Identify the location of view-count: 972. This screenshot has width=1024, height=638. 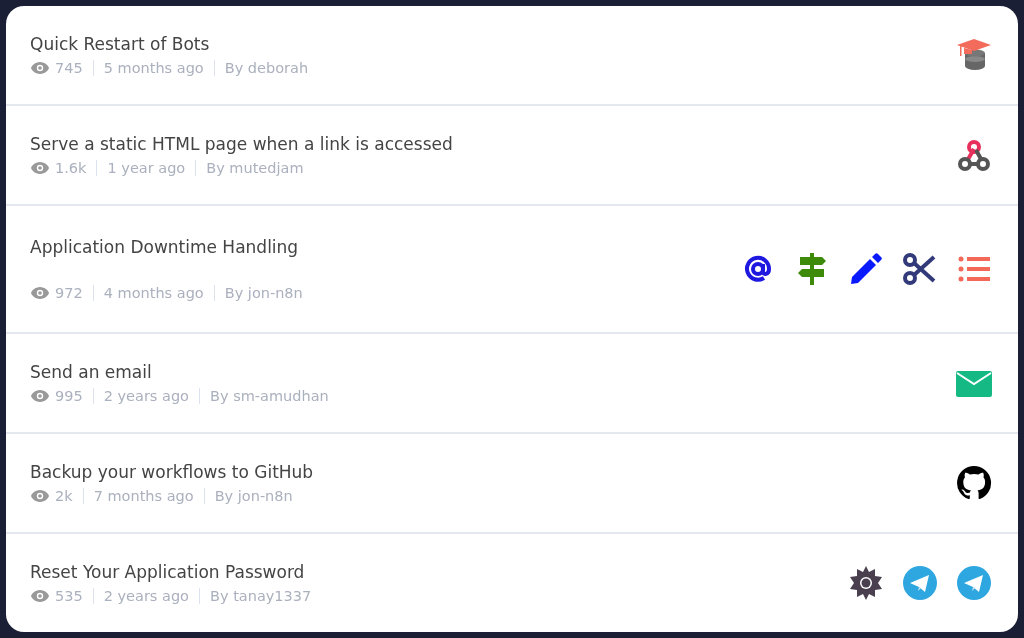
(69, 292).